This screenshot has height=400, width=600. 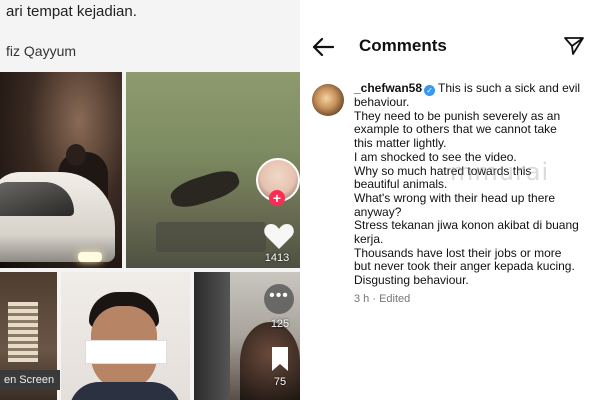 What do you see at coordinates (574, 46) in the screenshot?
I see `share-icon` at bounding box center [574, 46].